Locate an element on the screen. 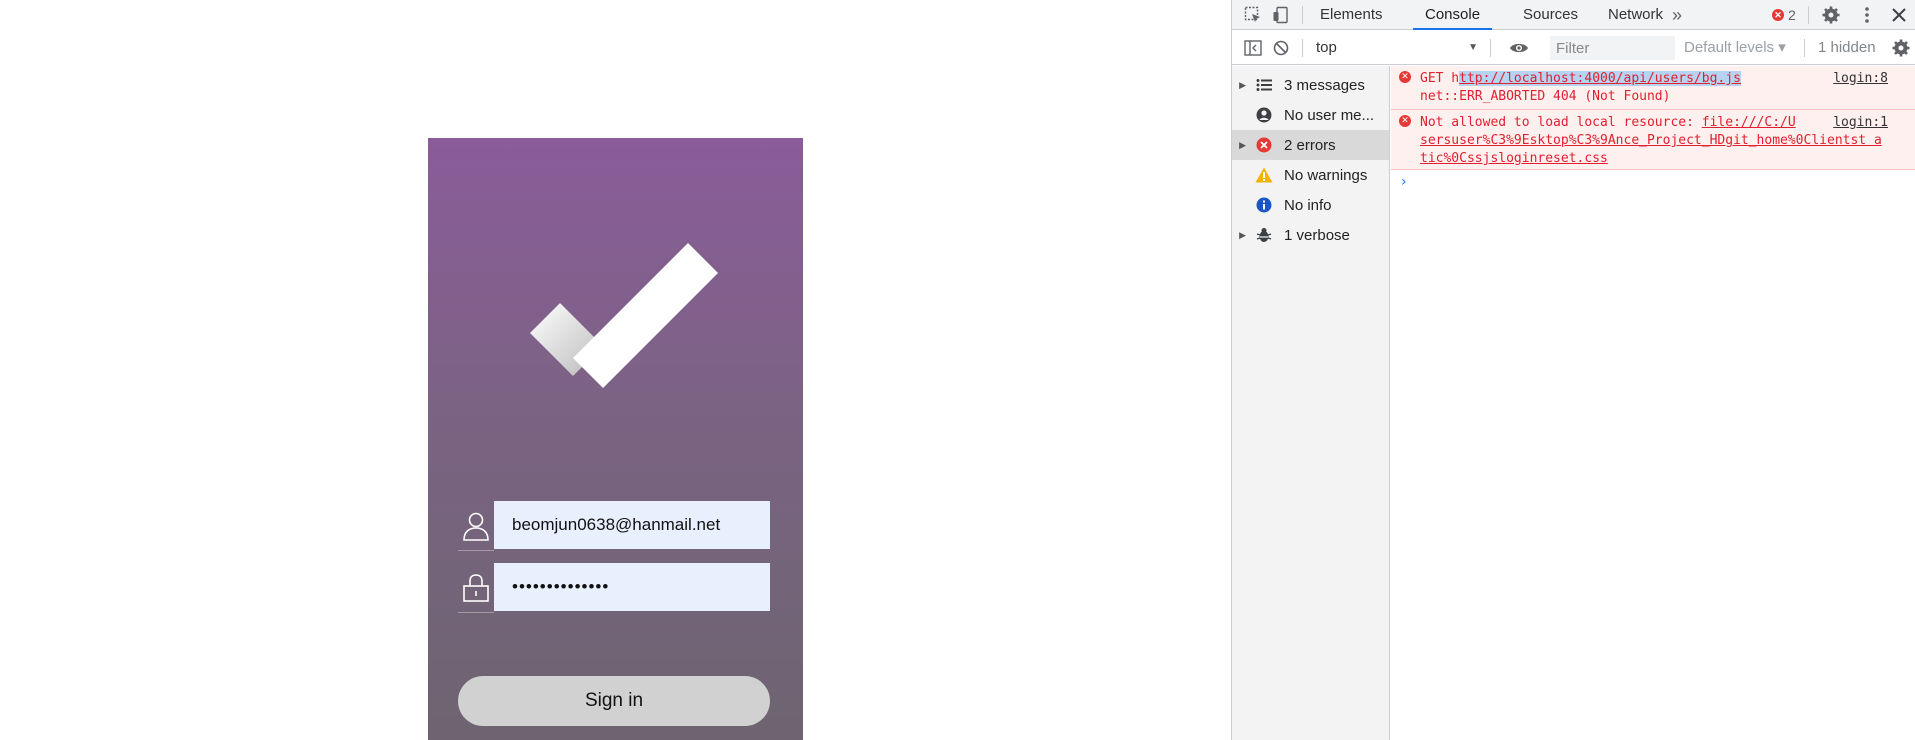  hidden-count: 1 hidden is located at coordinates (1847, 47).